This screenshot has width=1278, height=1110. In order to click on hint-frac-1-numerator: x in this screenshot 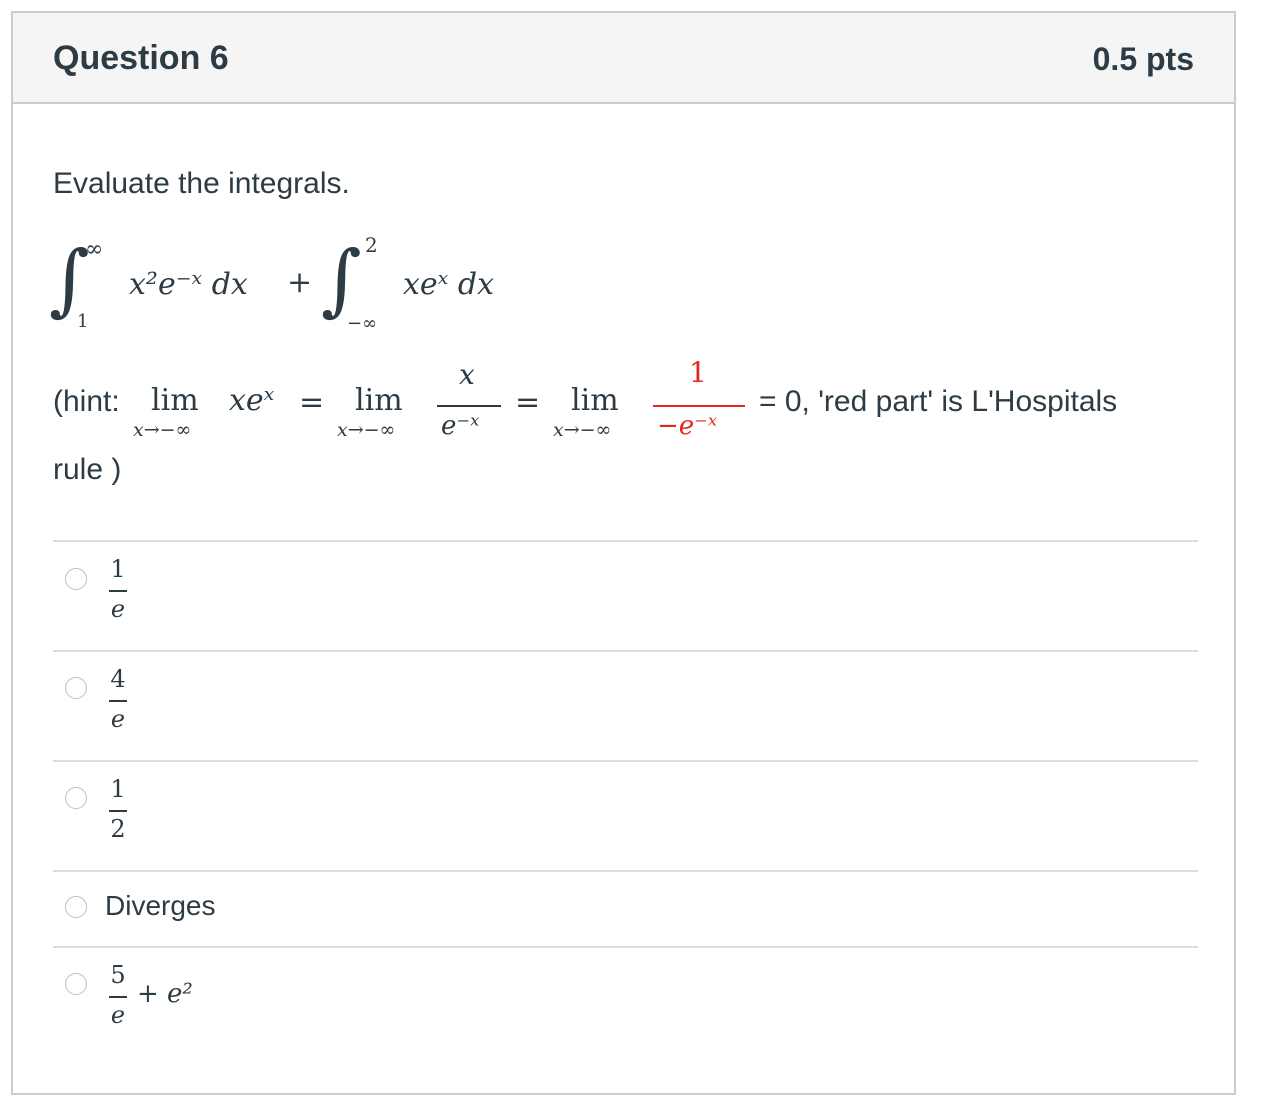, I will do `click(467, 374)`.